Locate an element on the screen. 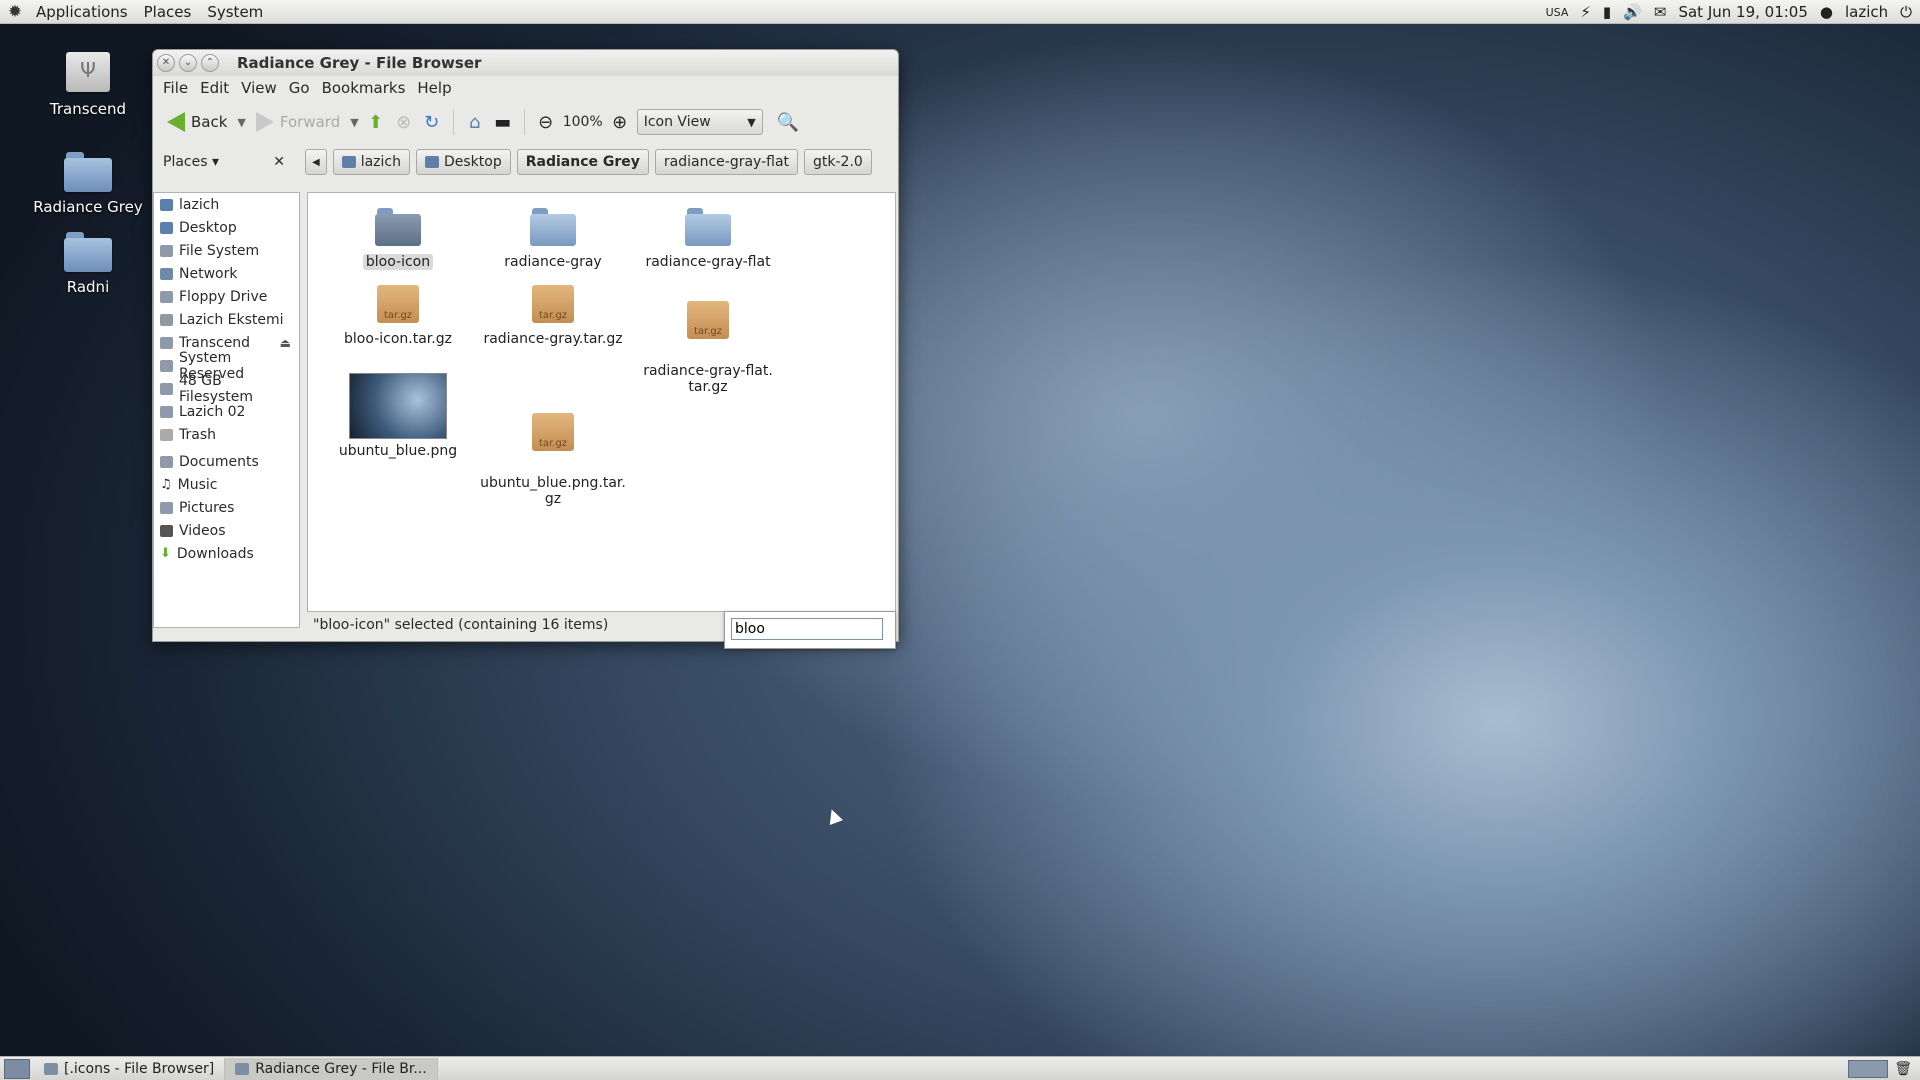  mail-icon: ✉ is located at coordinates (1660, 12).